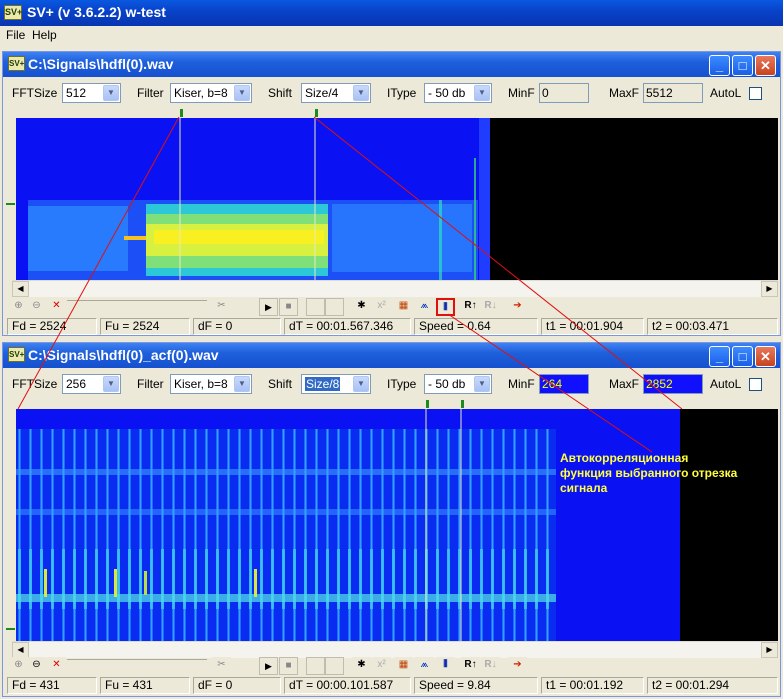  Describe the element at coordinates (391, 64) in the screenshot. I see `window-title-bar: SV+ C:\Signals\hdfl(0).wav _ □ ✕` at that location.